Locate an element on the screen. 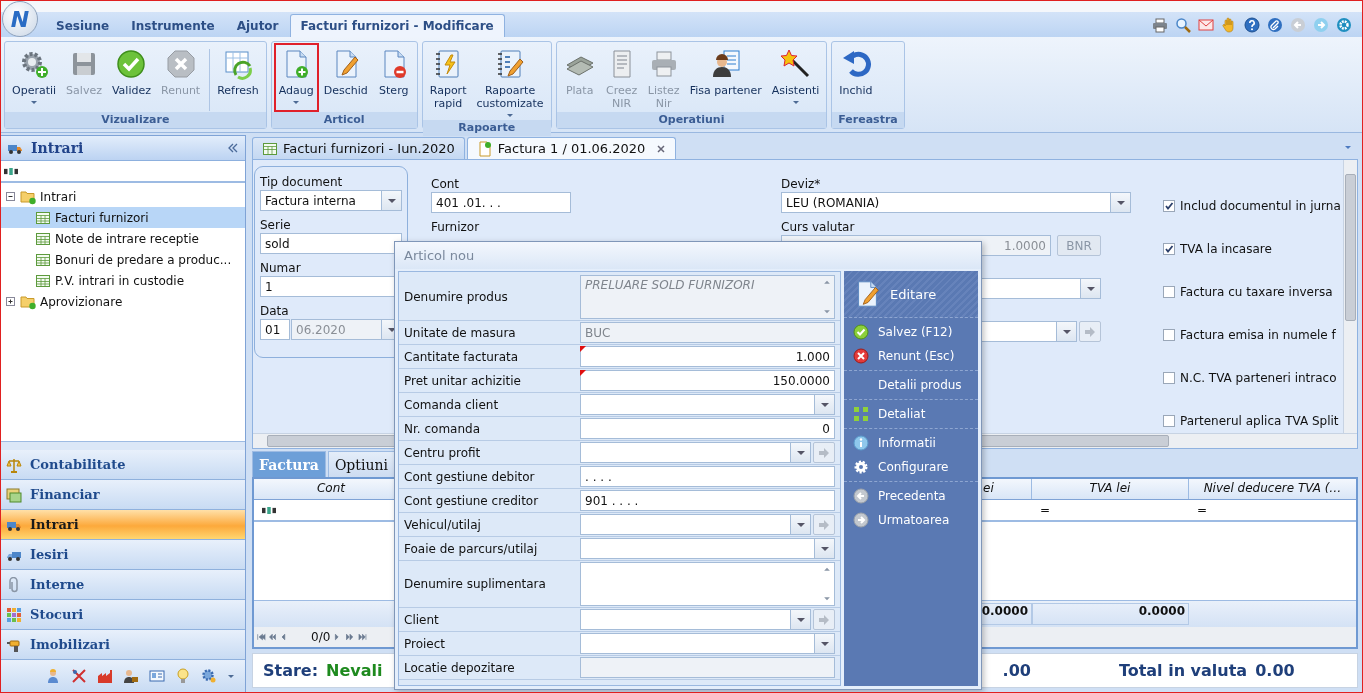 The width and height of the screenshot is (1363, 693). ribbon-button: Rapoarte customizate is located at coordinates (510, 81).